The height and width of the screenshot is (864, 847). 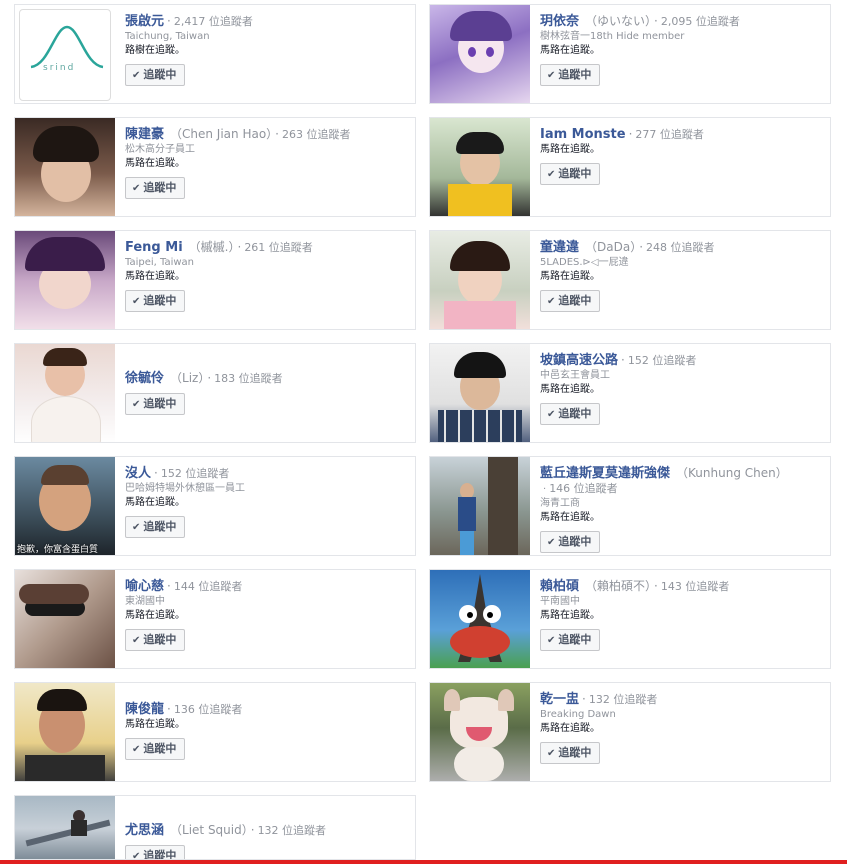 What do you see at coordinates (221, 134) in the screenshot?
I see `profile-alt-name: （Chen Jian Hao）` at bounding box center [221, 134].